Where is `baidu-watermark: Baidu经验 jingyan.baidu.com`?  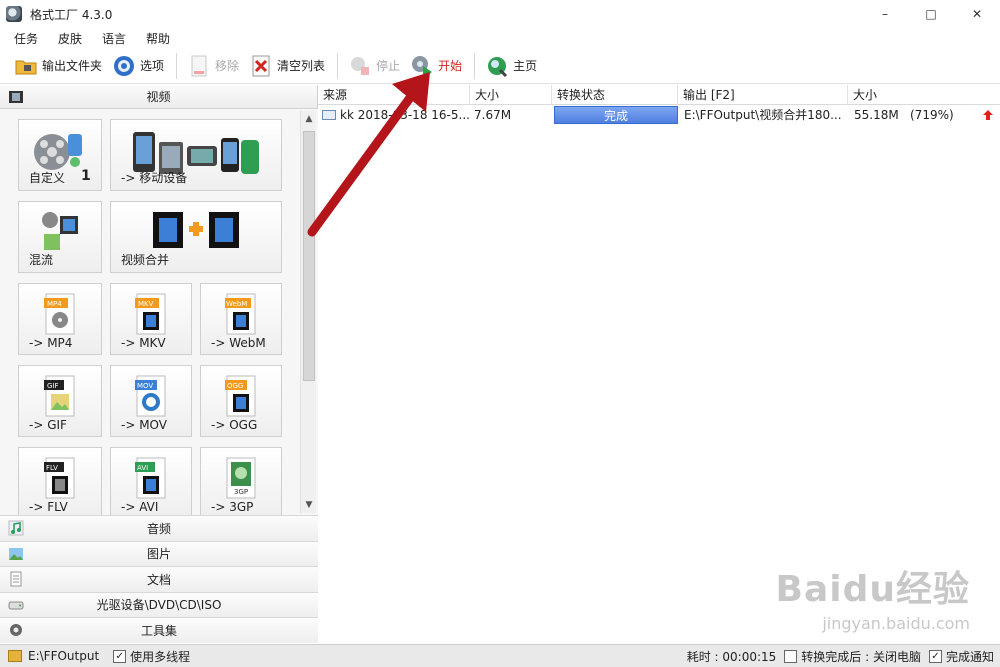
baidu-watermark: Baidu经验 jingyan.baidu.com is located at coordinates (873, 596).